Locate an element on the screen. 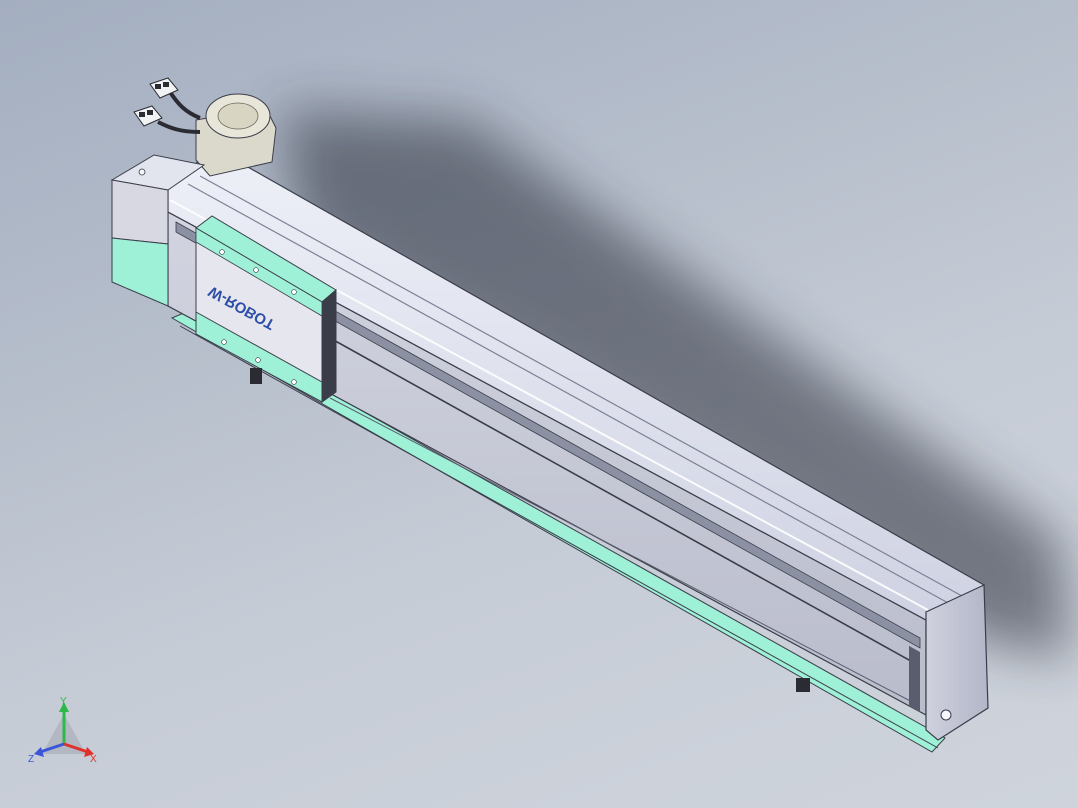  motor-mount-teal-band is located at coordinates (140, 272).